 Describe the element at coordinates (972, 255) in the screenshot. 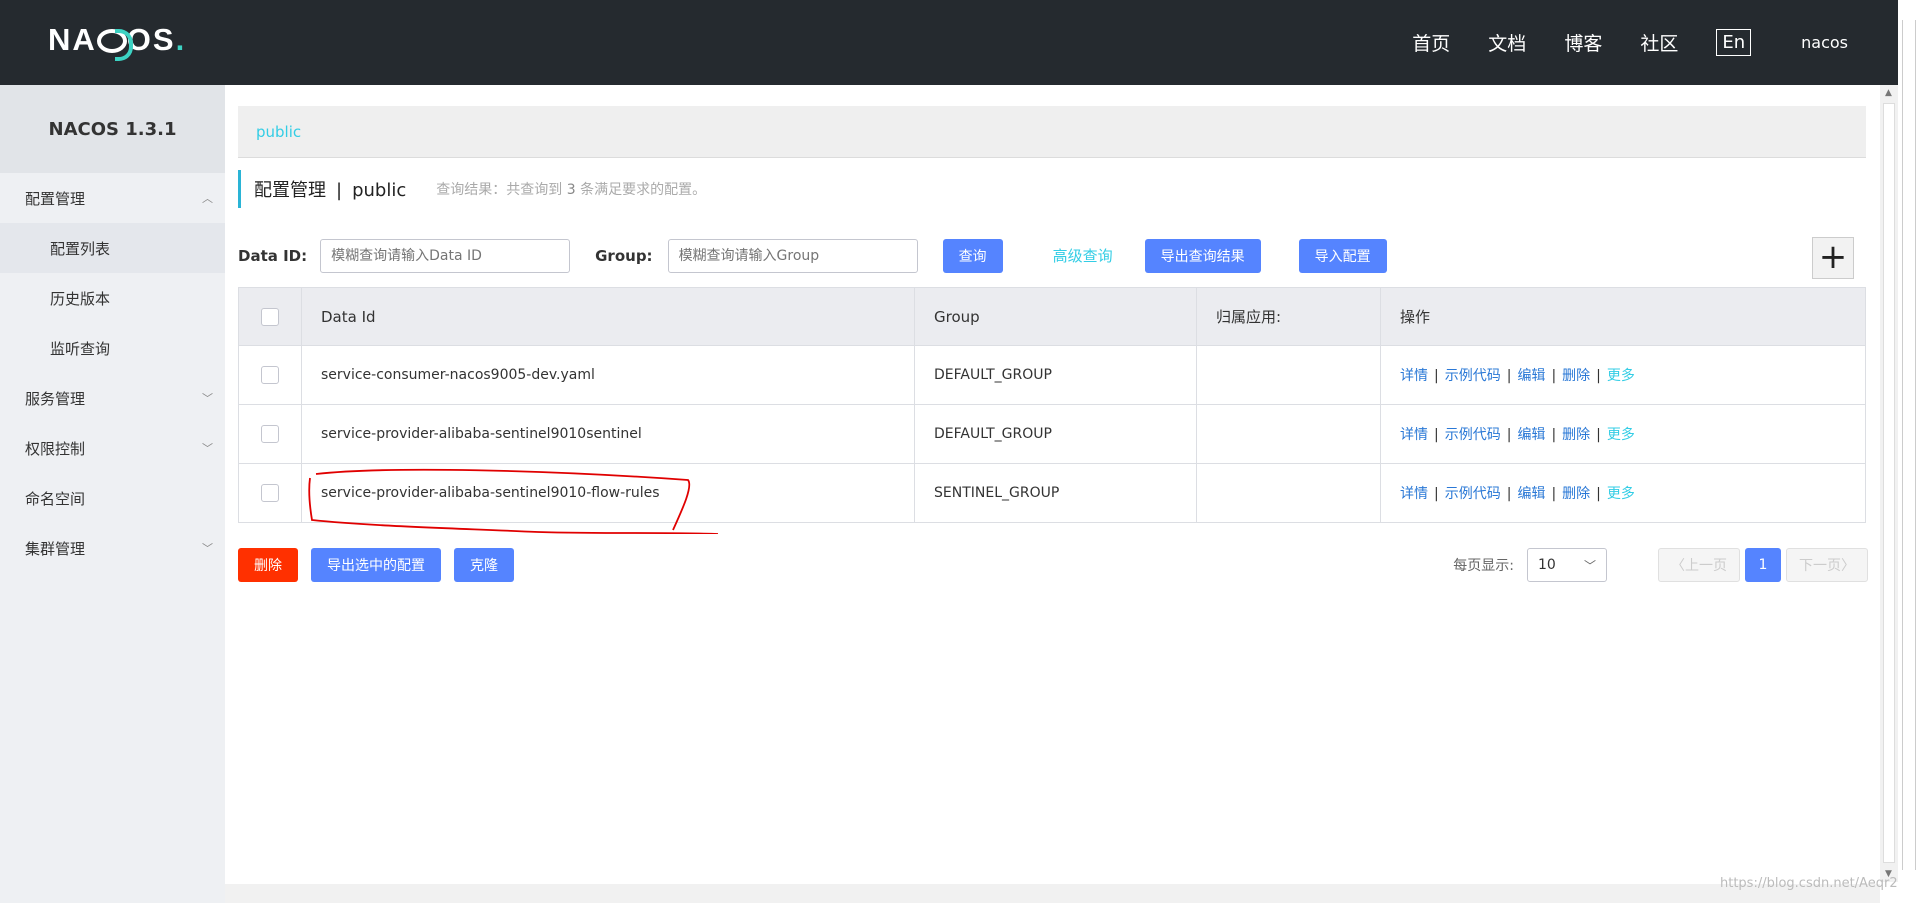

I see `search-button: 查询` at that location.